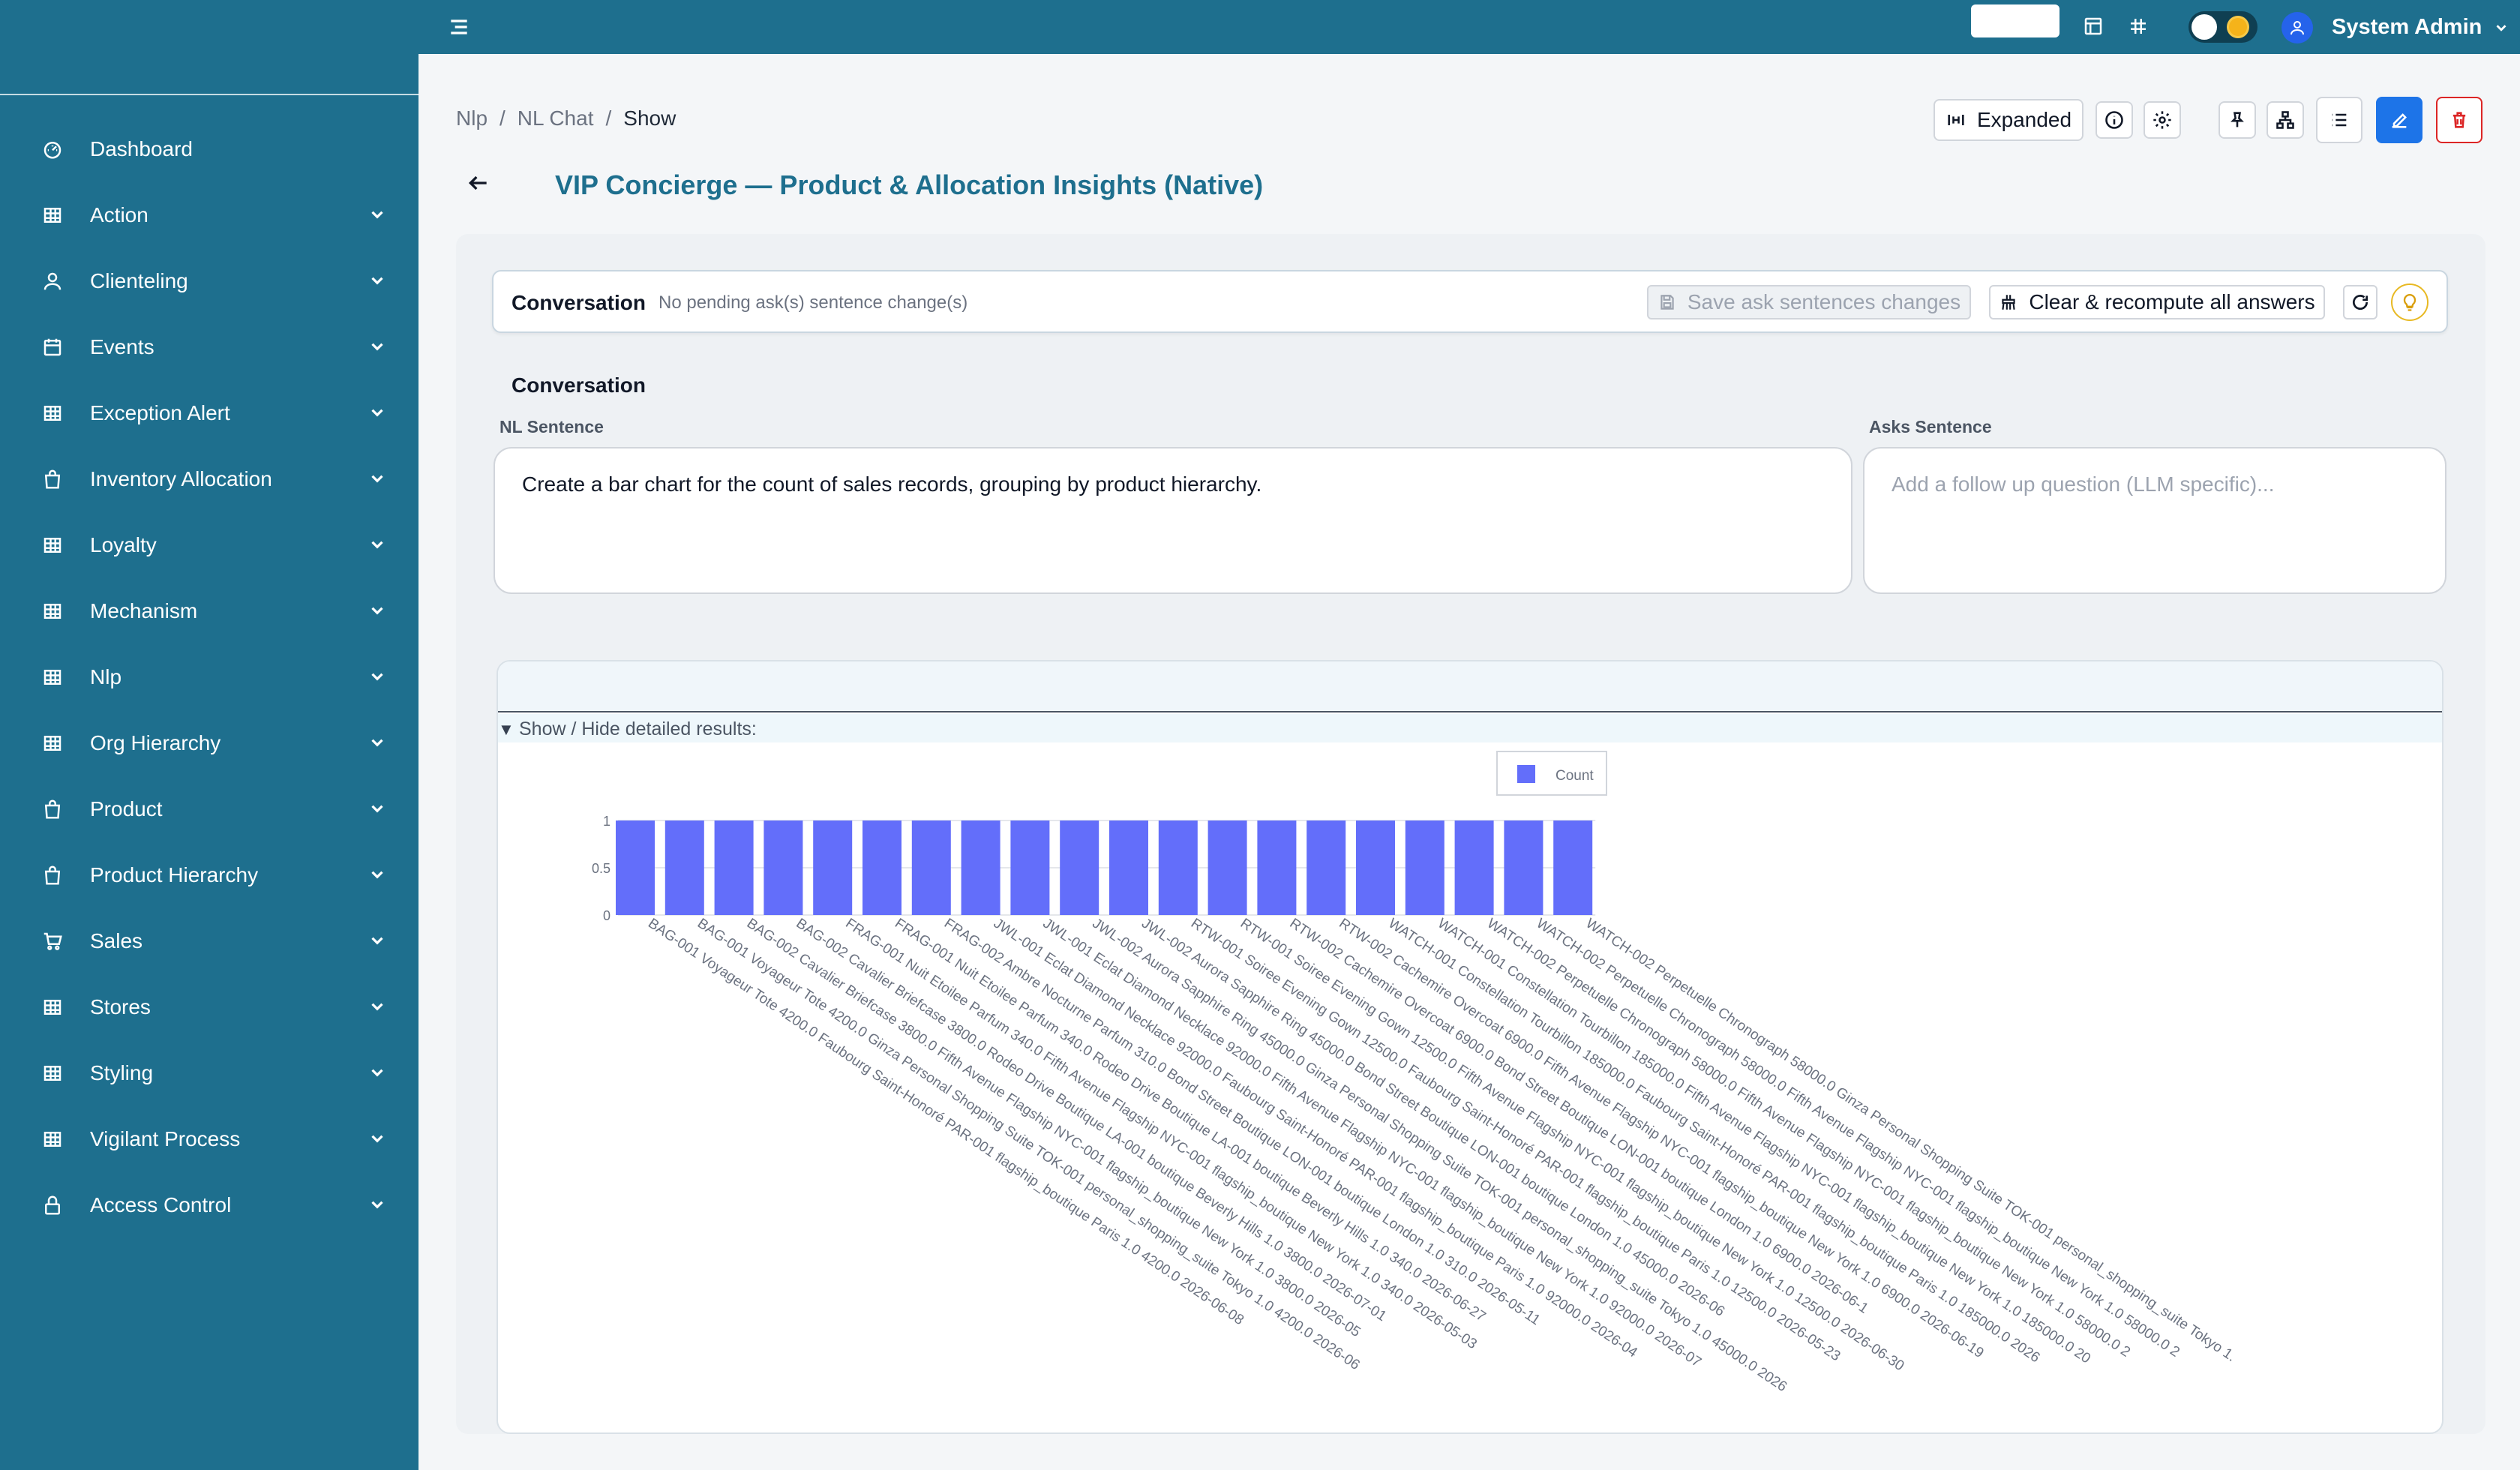 Image resolution: width=2520 pixels, height=1470 pixels. I want to click on sidebar-item-action: Action, so click(209, 215).